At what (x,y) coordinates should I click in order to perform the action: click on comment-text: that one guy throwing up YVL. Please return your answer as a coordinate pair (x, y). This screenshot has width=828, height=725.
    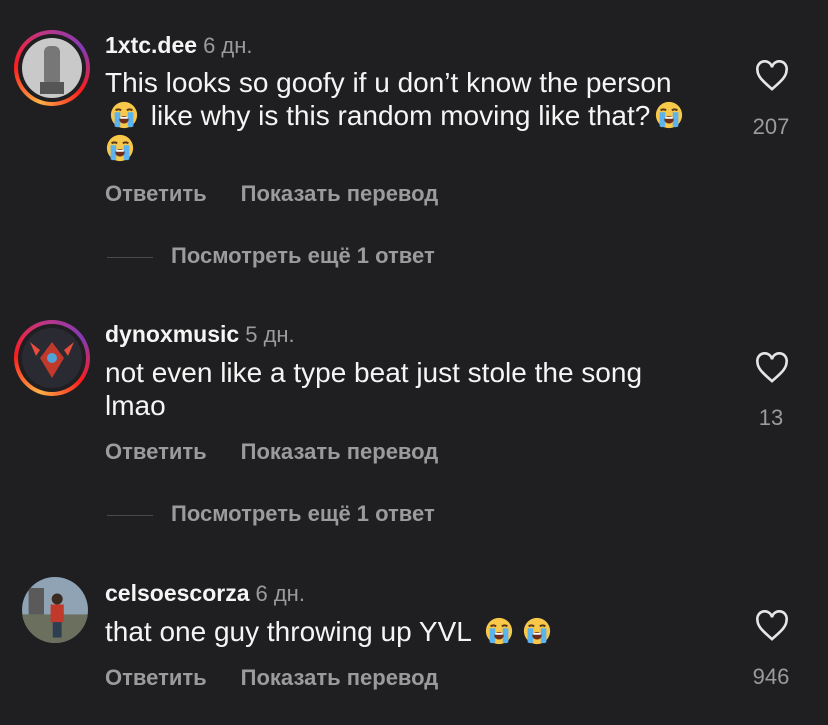
    Looking at the image, I should click on (405, 631).